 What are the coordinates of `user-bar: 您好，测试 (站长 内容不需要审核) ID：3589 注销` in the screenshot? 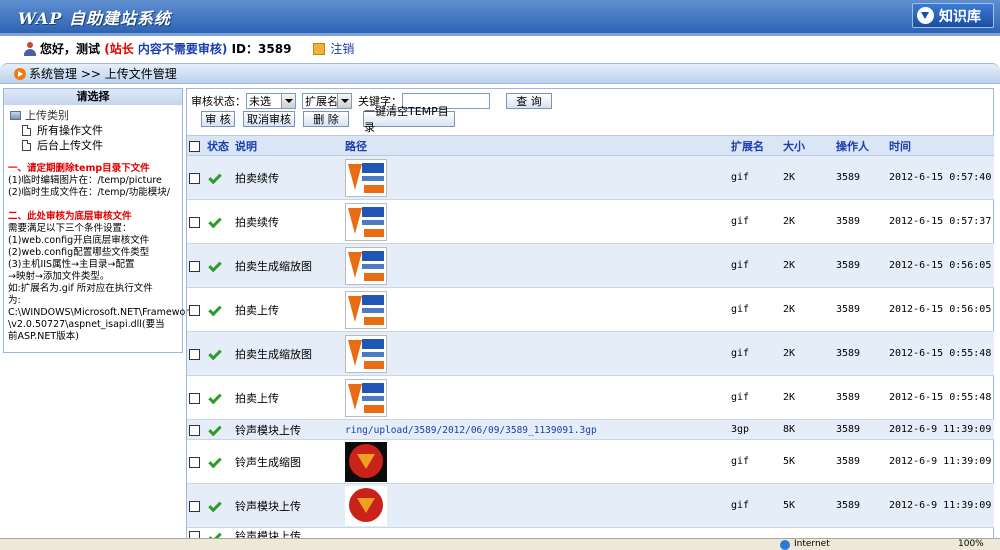 It's located at (500, 47).